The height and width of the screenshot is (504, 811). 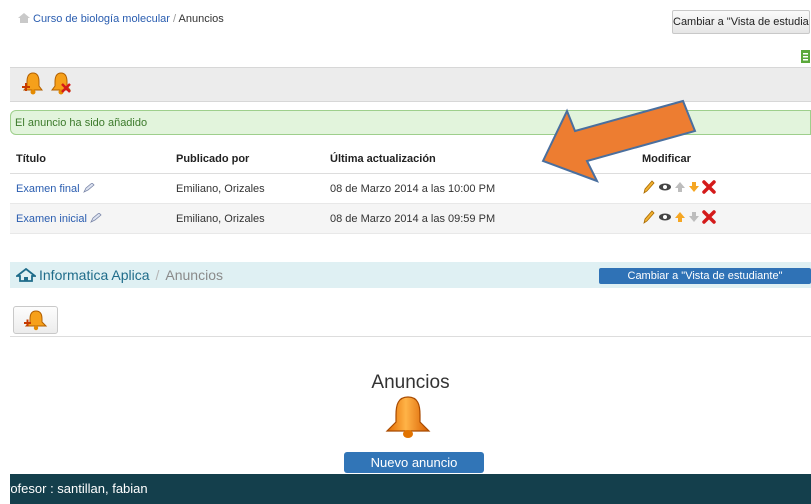 I want to click on announcement-title-link: Examen inicial, so click(x=51, y=219).